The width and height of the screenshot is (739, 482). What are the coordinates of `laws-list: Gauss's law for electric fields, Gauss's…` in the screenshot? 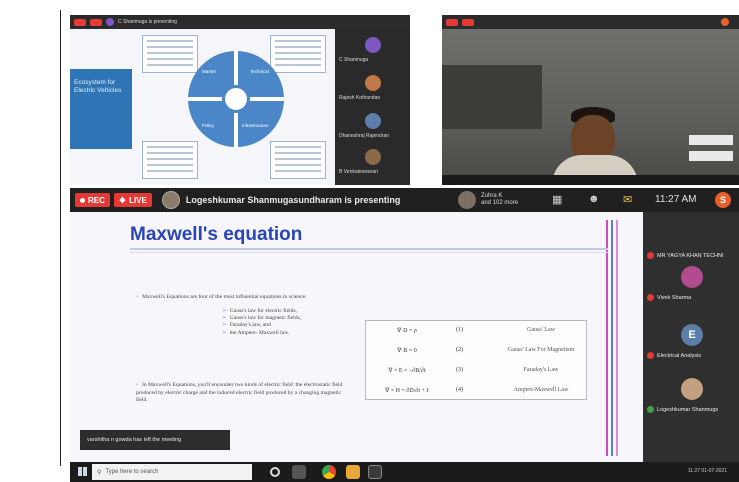 It's located at (261, 322).